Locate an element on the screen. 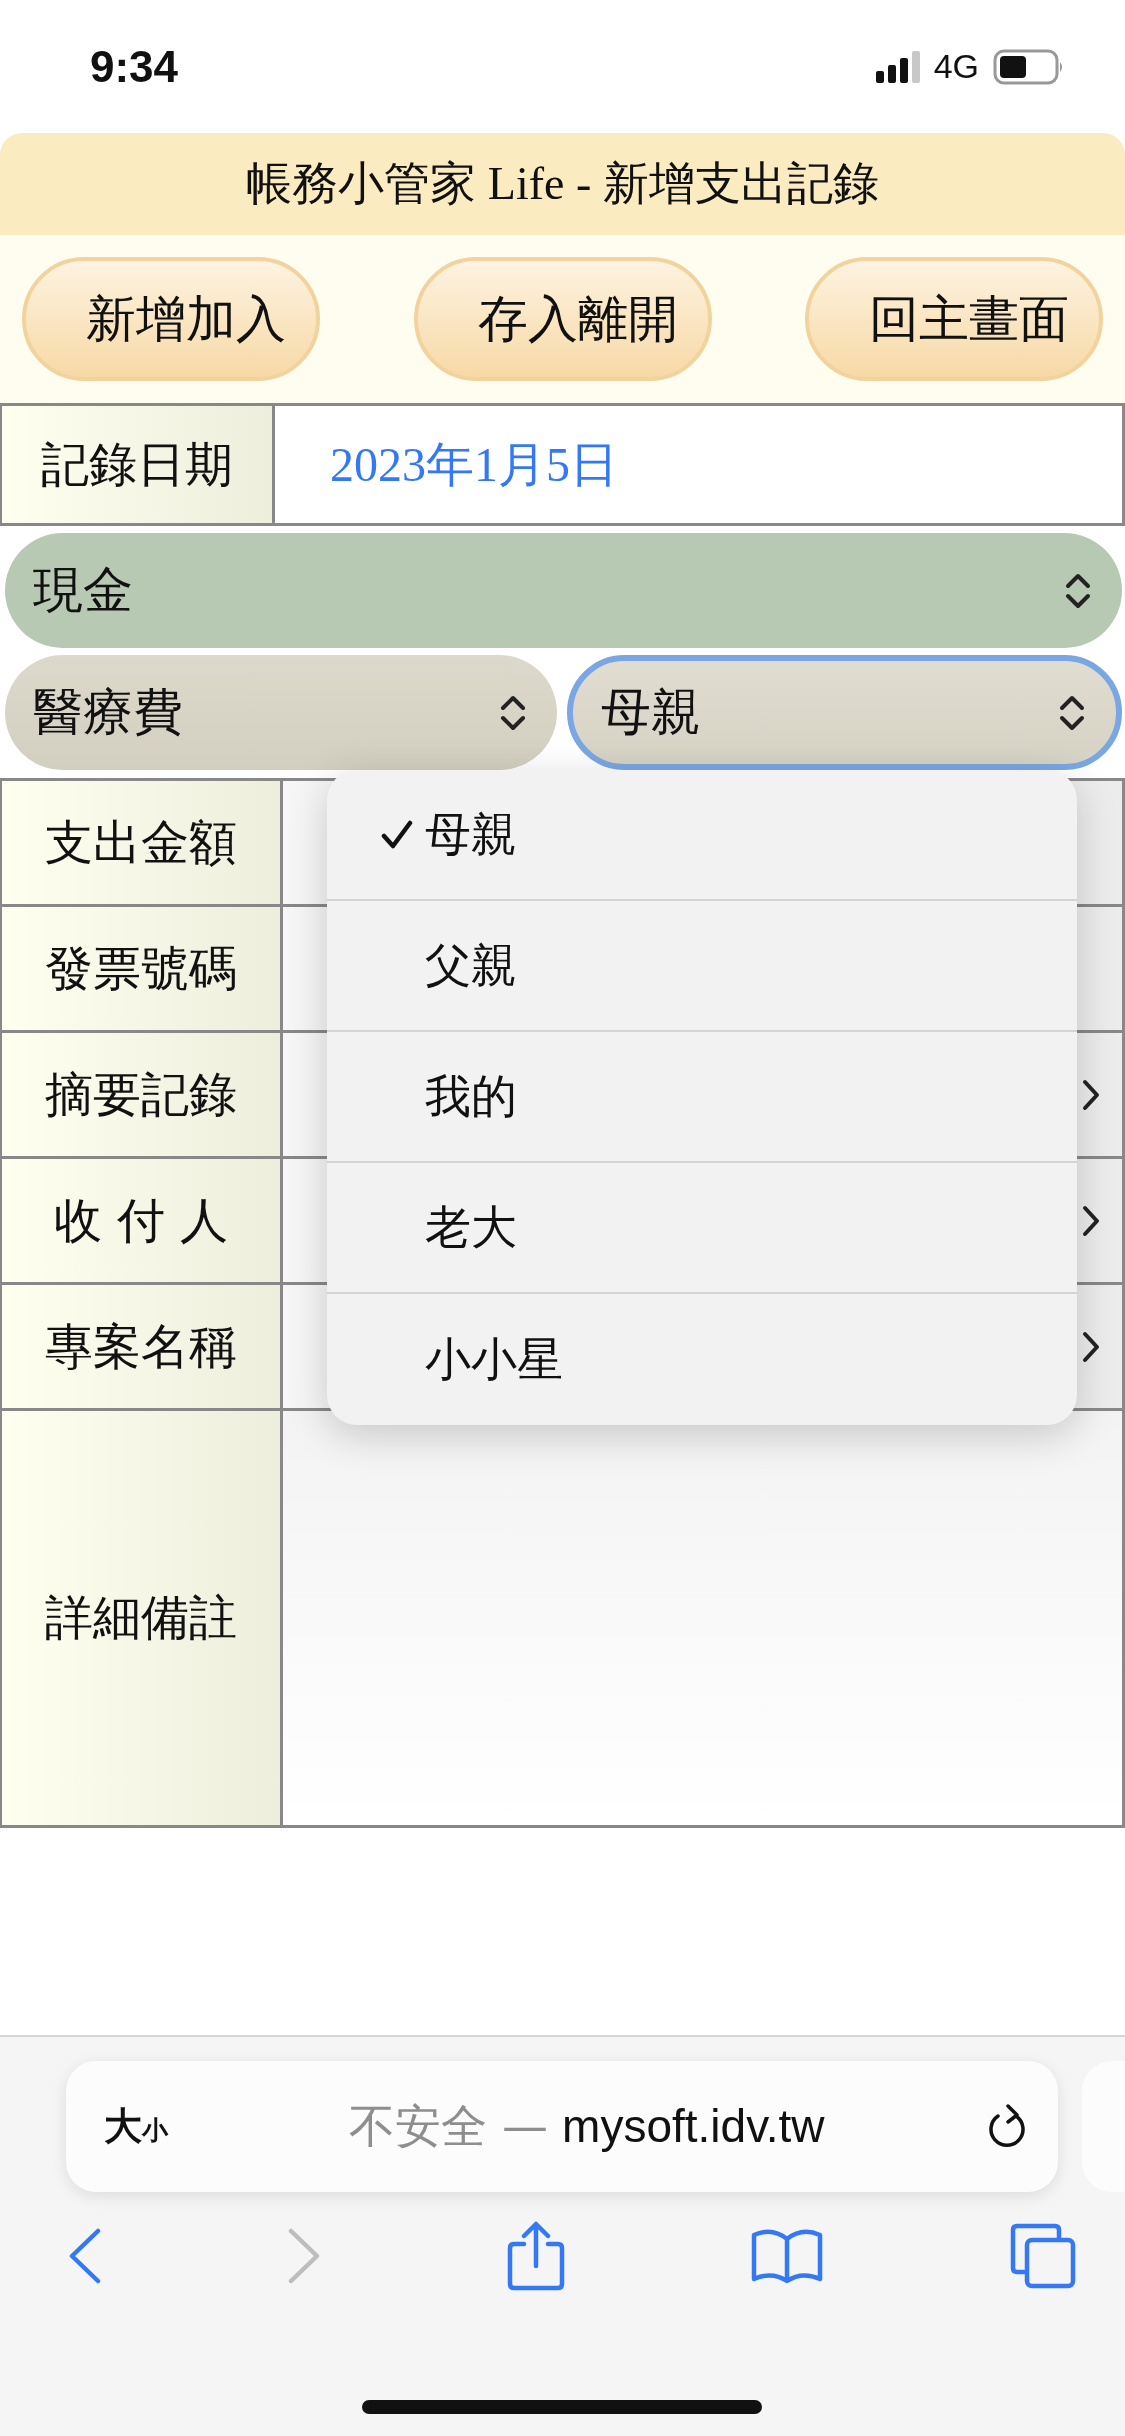 The height and width of the screenshot is (2436, 1125). field-label: 專案名稱 is located at coordinates (142, 1346).